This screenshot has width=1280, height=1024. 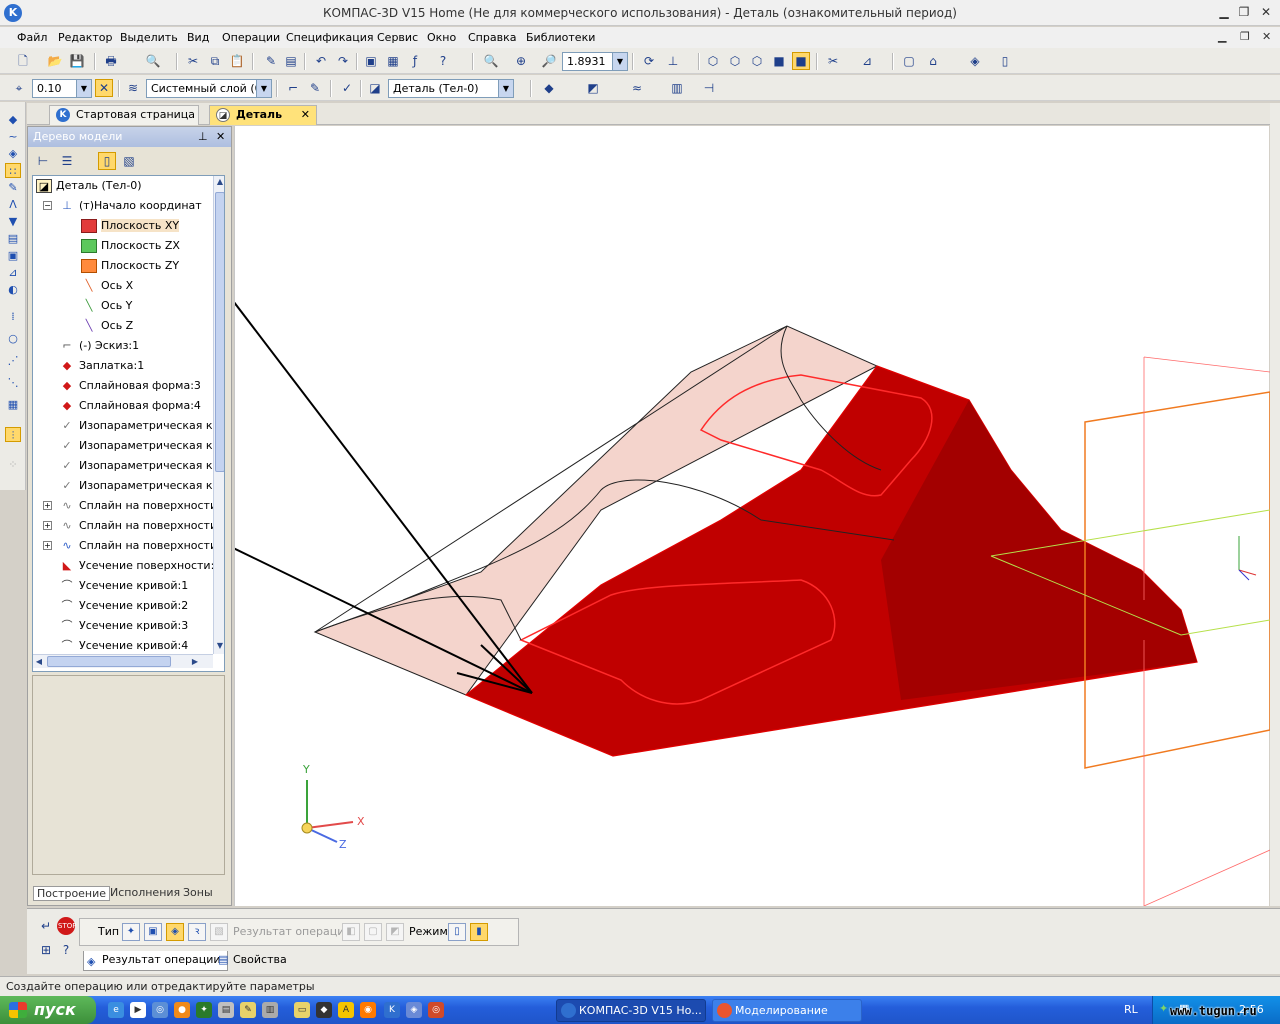 What do you see at coordinates (124, 115) in the screenshot?
I see `tab-start-page: K Стартовая страница` at bounding box center [124, 115].